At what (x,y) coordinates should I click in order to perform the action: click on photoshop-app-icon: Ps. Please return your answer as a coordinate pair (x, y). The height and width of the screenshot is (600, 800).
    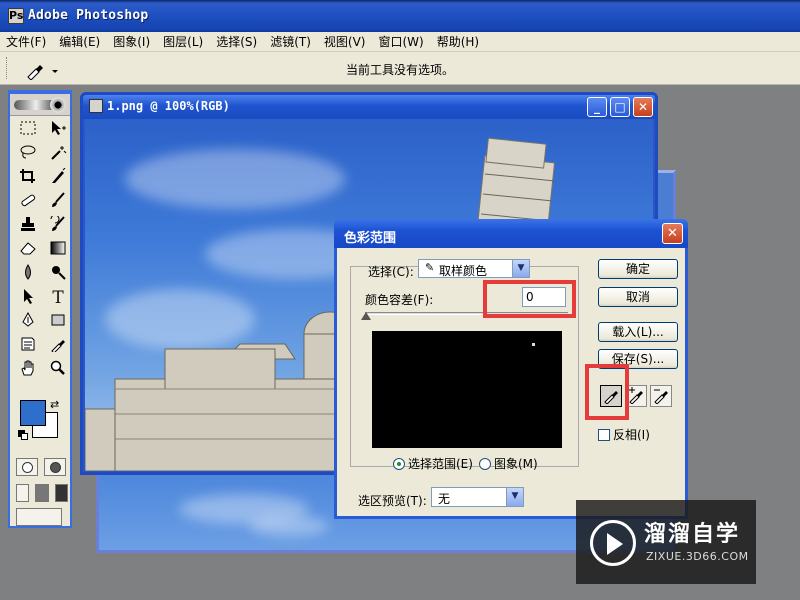
    Looking at the image, I should click on (16, 16).